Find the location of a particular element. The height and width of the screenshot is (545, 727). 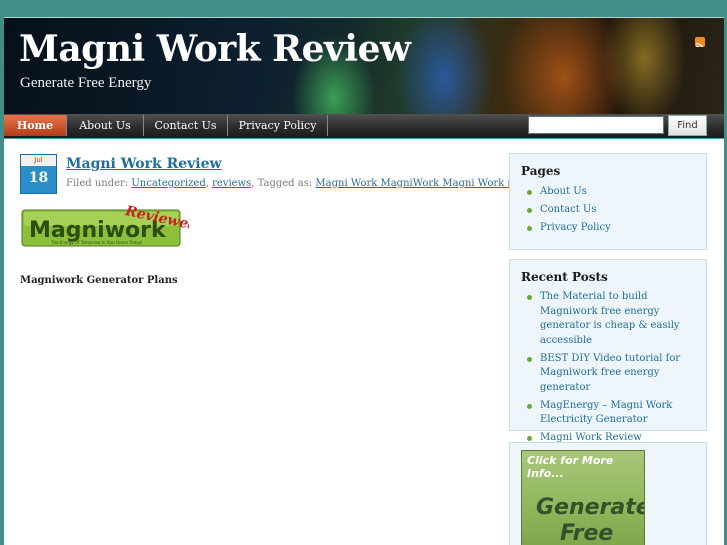

pages-list: About Us Contact Us Privacy Policy is located at coordinates (611, 210).